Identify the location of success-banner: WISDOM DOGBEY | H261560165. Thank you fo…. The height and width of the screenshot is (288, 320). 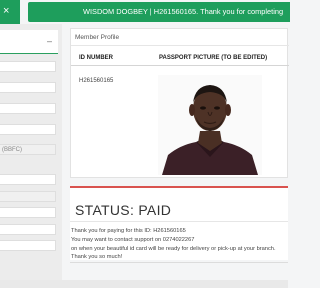
(159, 12).